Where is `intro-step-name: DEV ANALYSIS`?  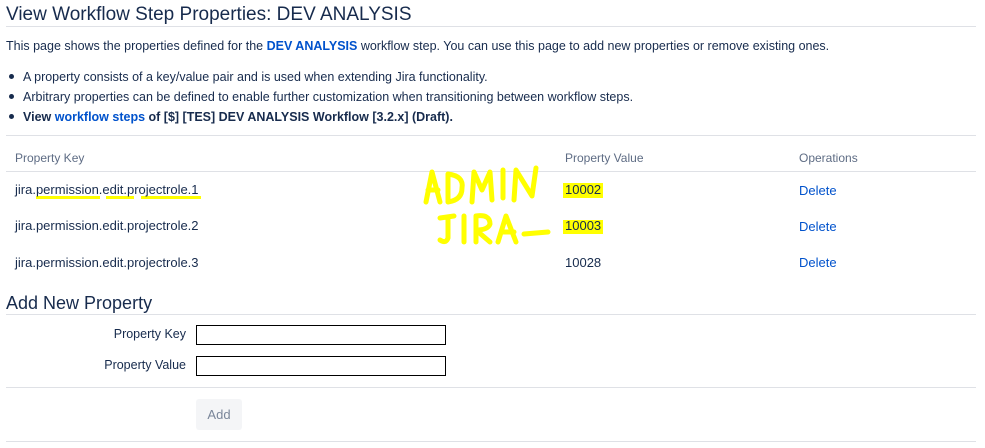
intro-step-name: DEV ANALYSIS is located at coordinates (312, 46).